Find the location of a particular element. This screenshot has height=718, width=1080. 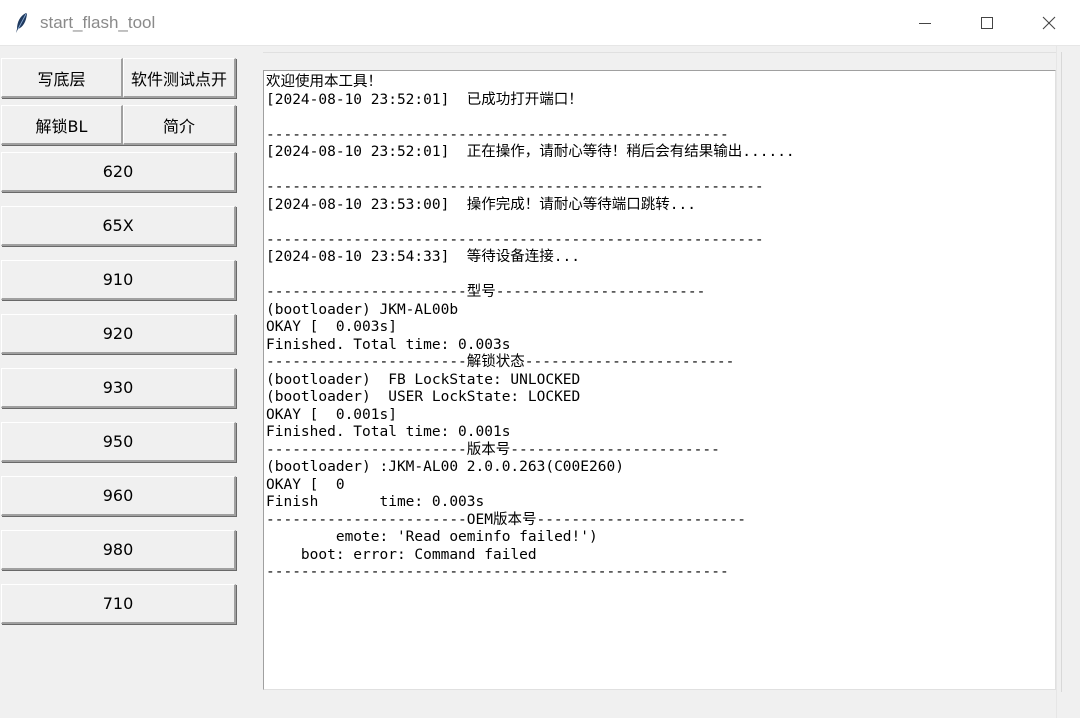

maximize-button is located at coordinates (987, 23).